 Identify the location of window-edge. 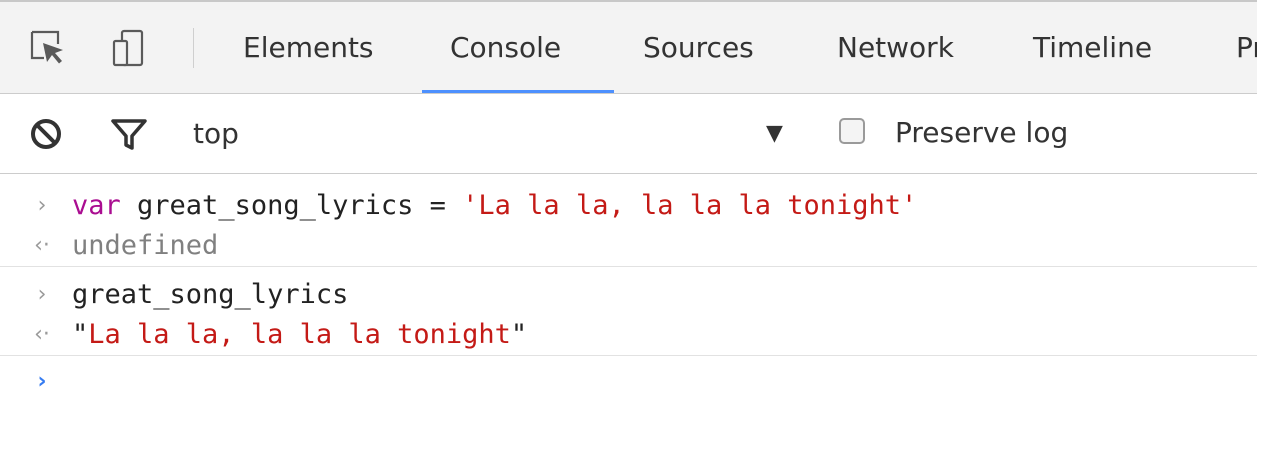
(1262, 227).